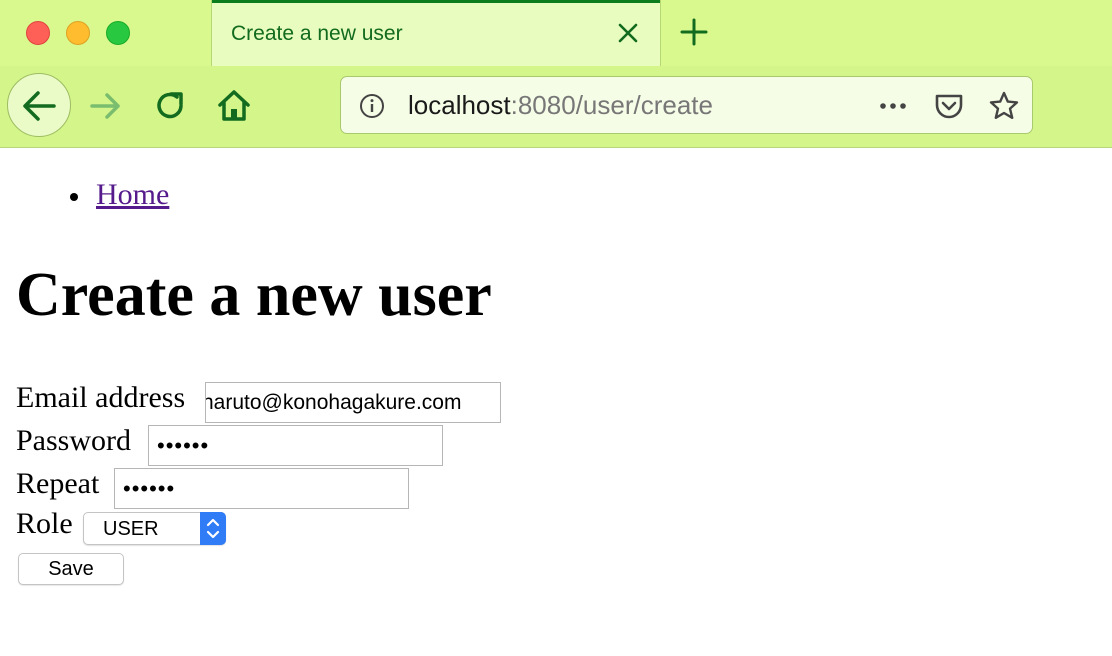 Image resolution: width=1112 pixels, height=656 pixels. I want to click on browser-tab-active: Create a new user, so click(436, 33).